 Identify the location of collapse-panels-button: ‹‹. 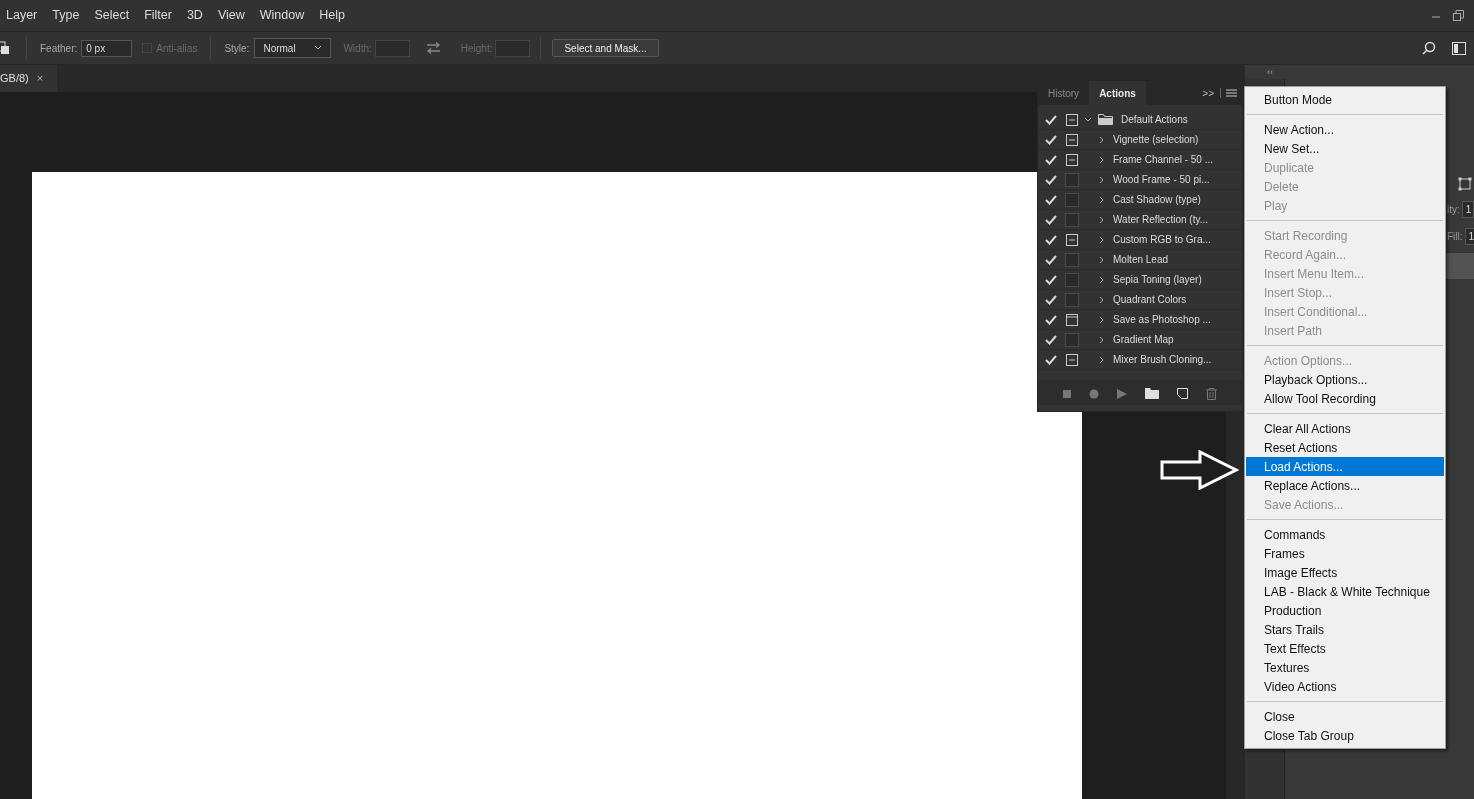
(1270, 72).